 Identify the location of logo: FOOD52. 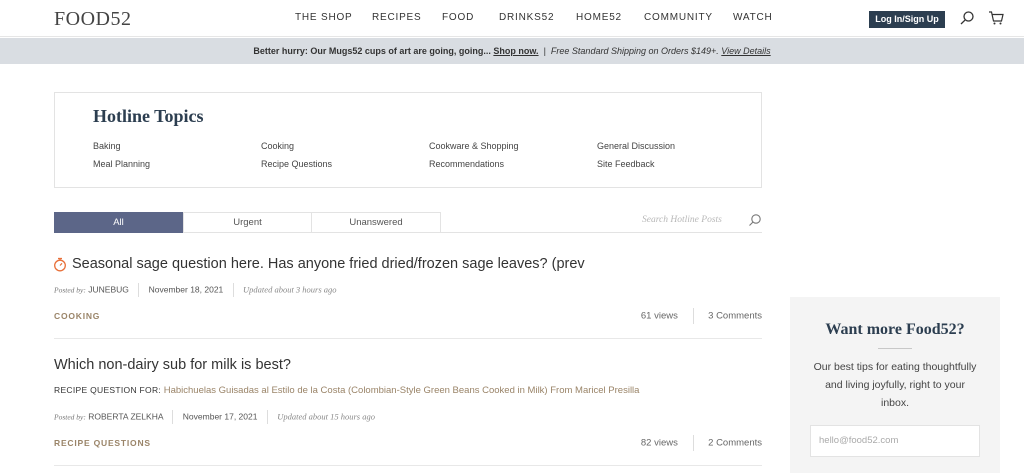
(92, 19).